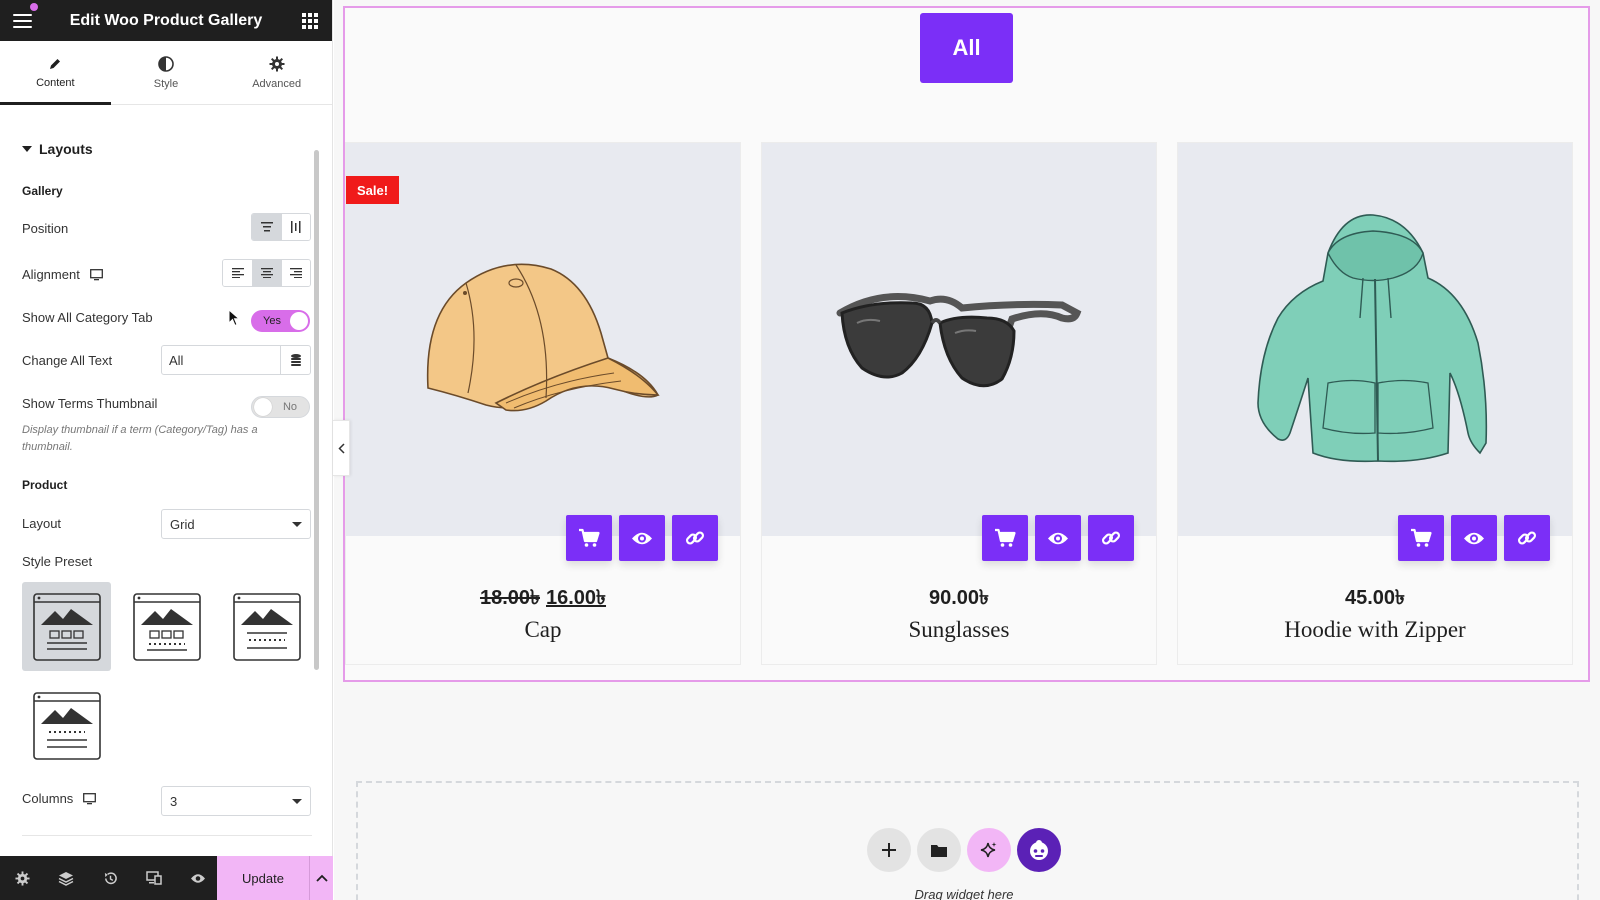 The height and width of the screenshot is (900, 1600). I want to click on add-template-button, so click(939, 850).